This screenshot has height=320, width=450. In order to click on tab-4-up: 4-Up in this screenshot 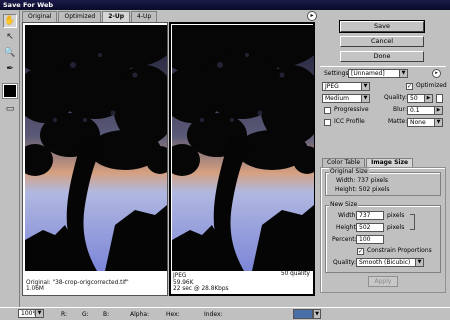, I will do `click(144, 16)`.